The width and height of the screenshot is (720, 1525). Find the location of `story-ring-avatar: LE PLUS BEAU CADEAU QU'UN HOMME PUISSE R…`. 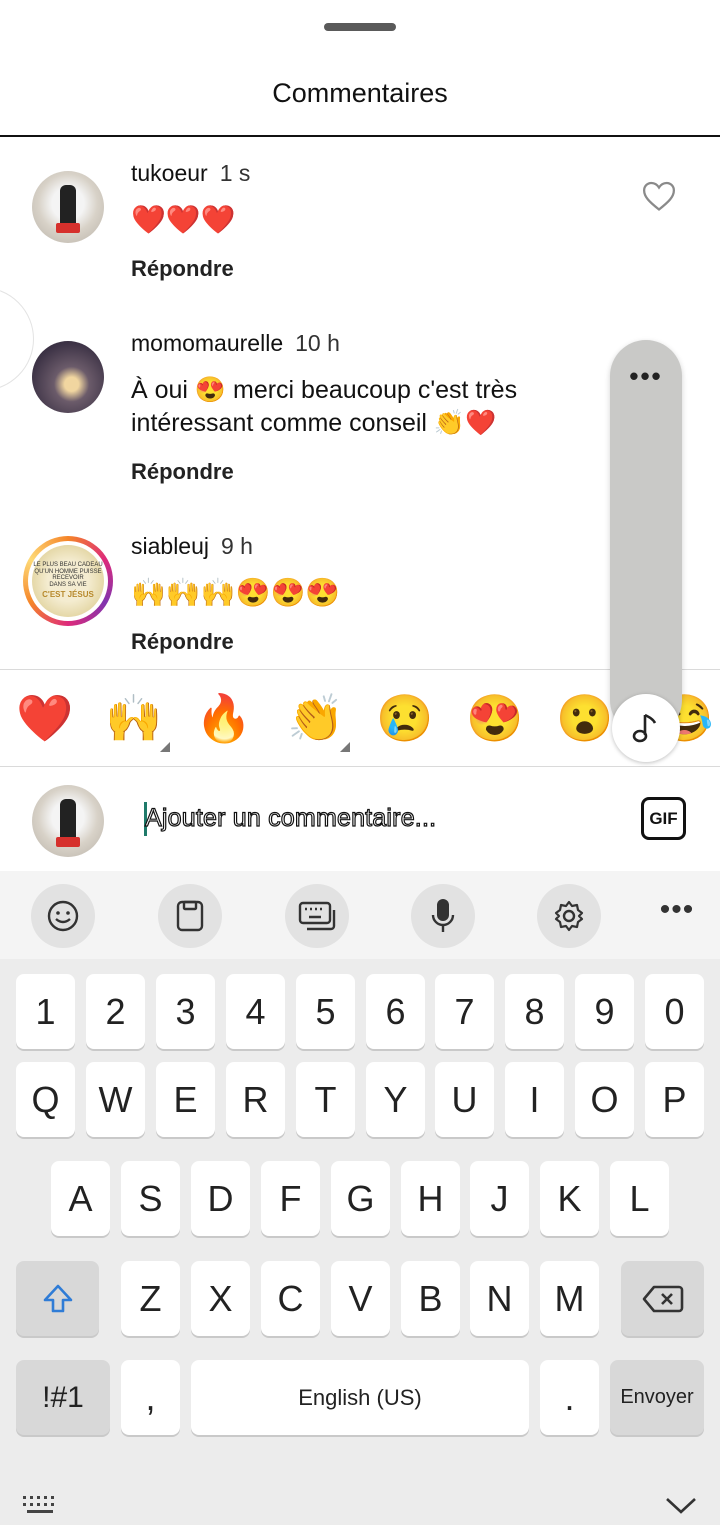

story-ring-avatar: LE PLUS BEAU CADEAU QU'UN HOMME PUISSE R… is located at coordinates (68, 581).